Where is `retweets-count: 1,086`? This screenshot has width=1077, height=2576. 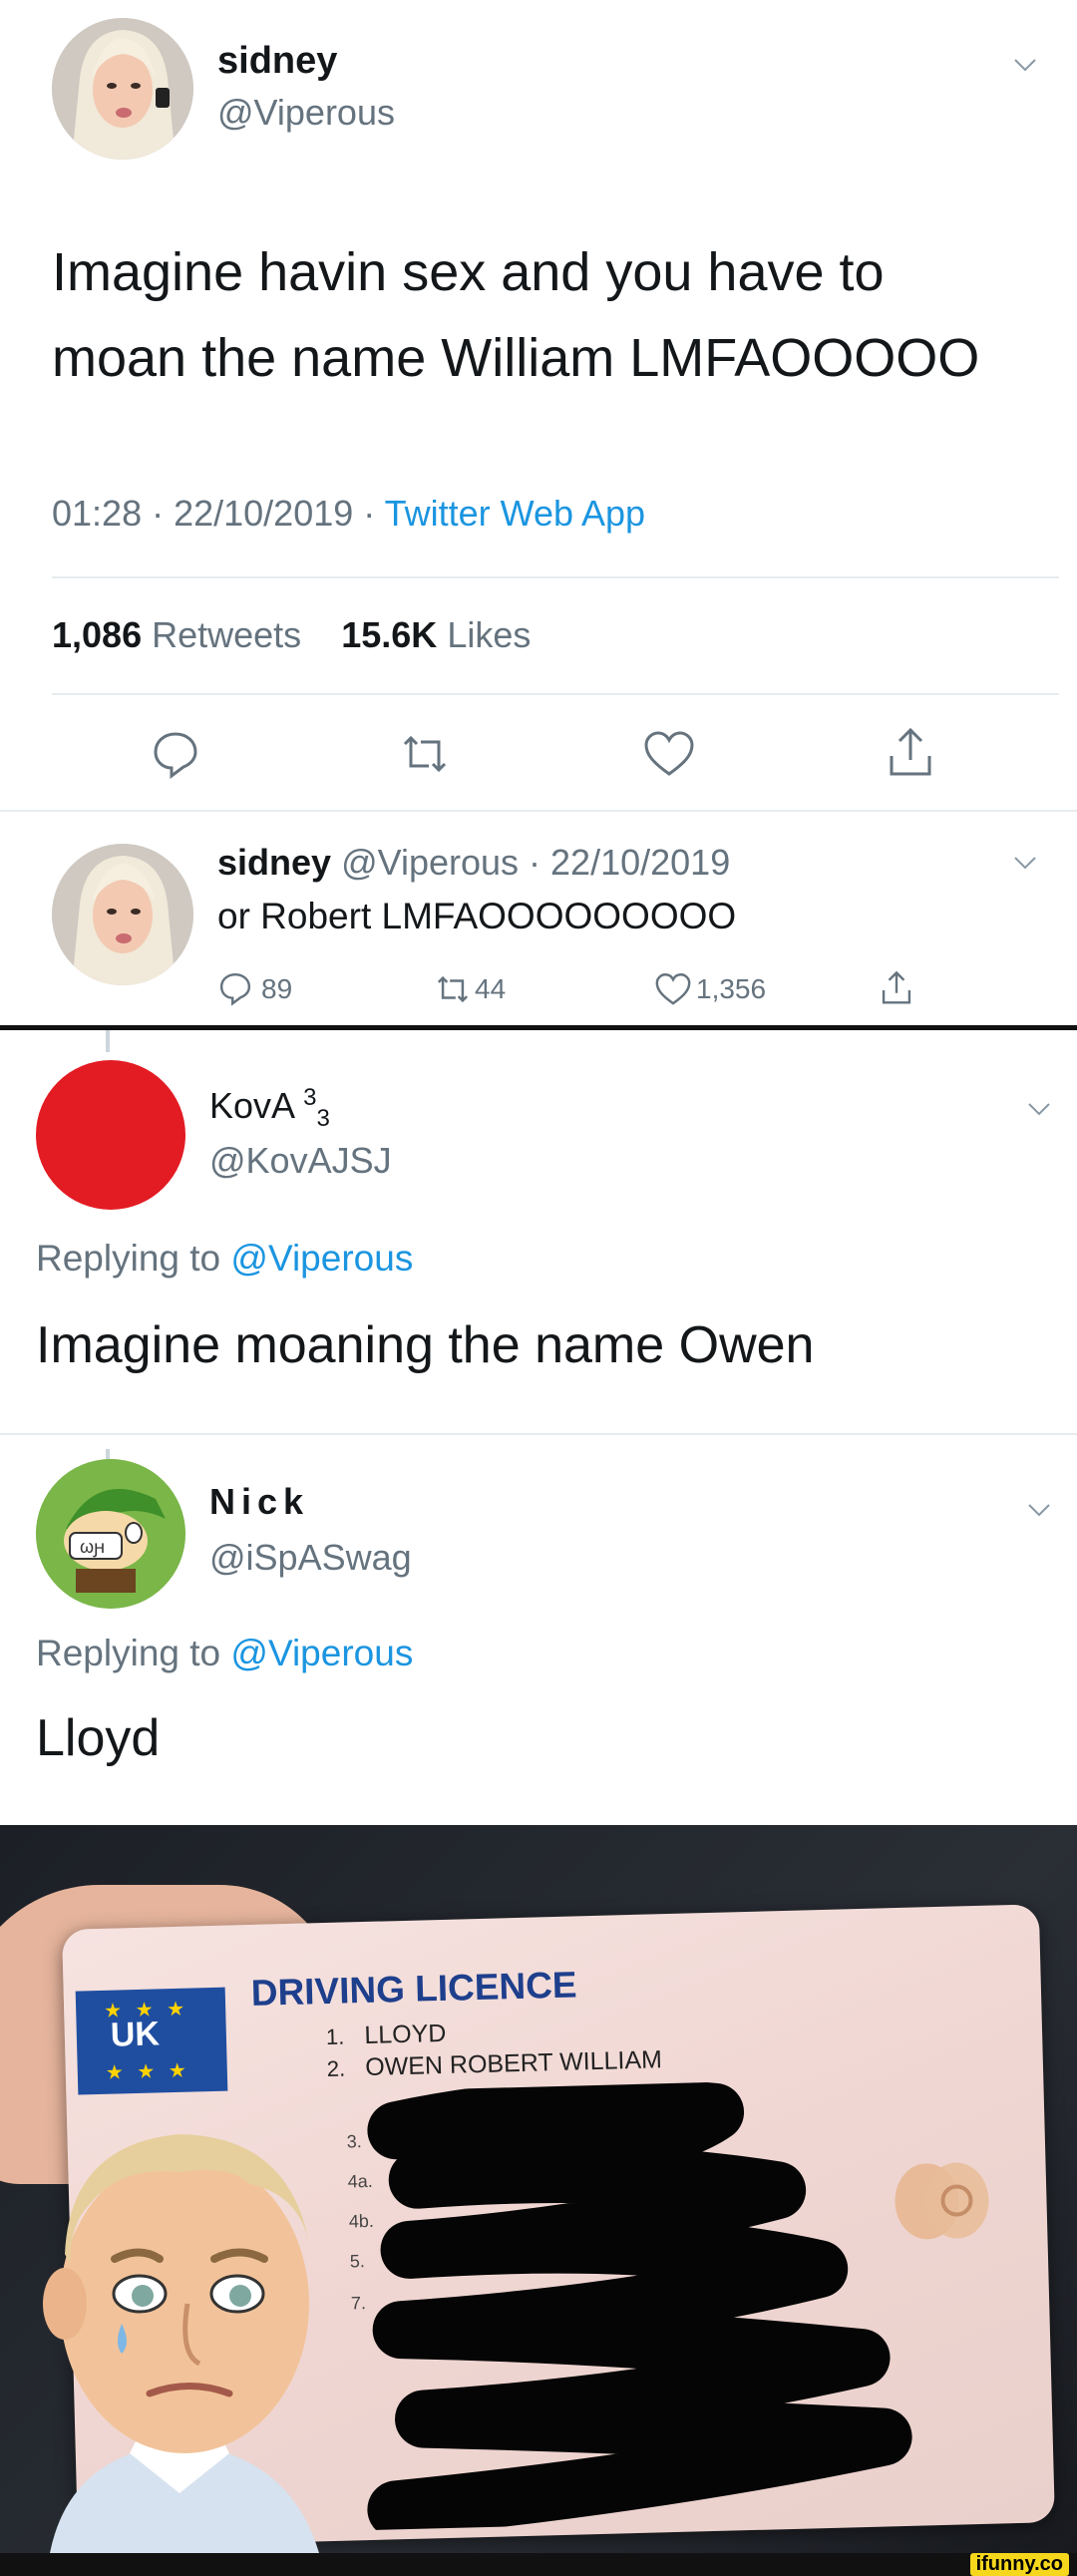 retweets-count: 1,086 is located at coordinates (97, 634).